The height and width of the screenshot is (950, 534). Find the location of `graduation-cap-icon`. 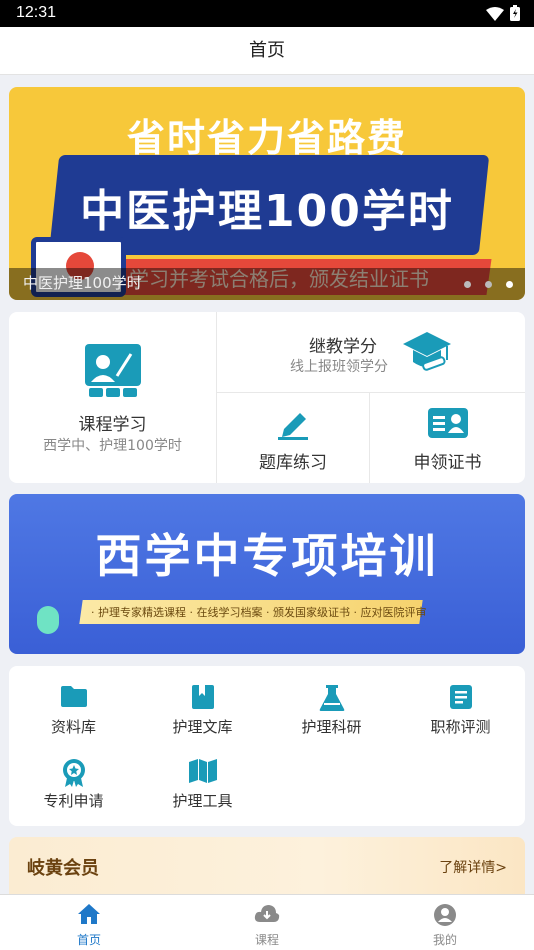

graduation-cap-icon is located at coordinates (427, 354).